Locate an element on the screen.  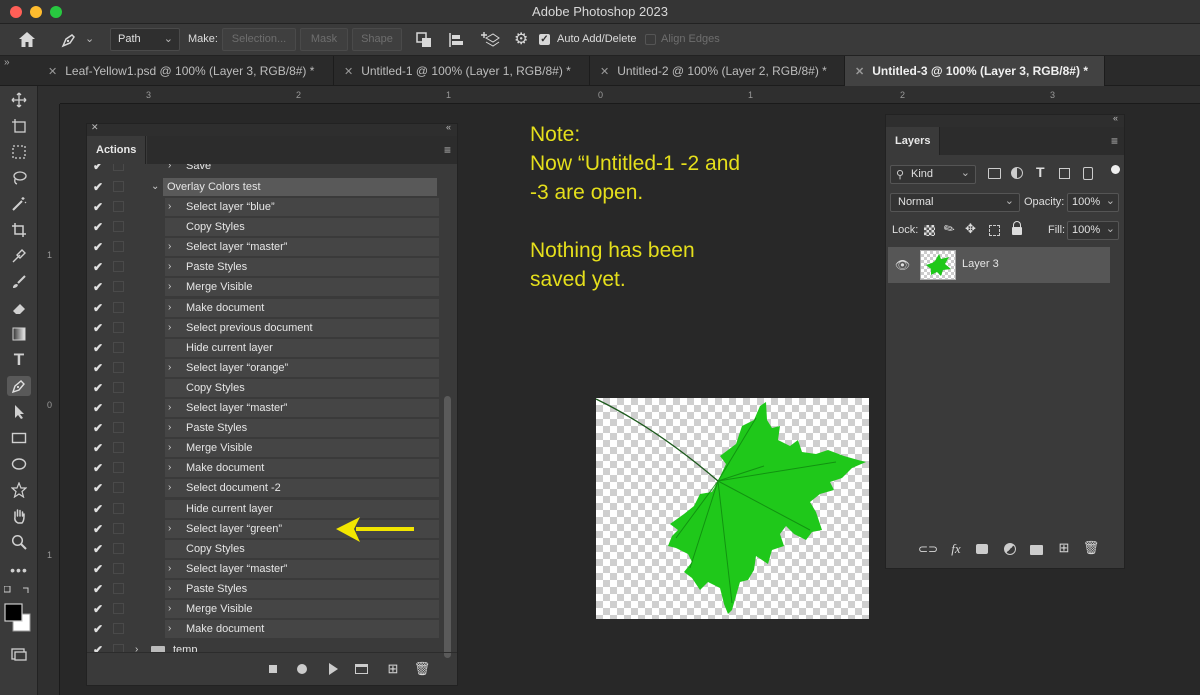
blend-mode-select: Normal ⌄ is located at coordinates (955, 202).